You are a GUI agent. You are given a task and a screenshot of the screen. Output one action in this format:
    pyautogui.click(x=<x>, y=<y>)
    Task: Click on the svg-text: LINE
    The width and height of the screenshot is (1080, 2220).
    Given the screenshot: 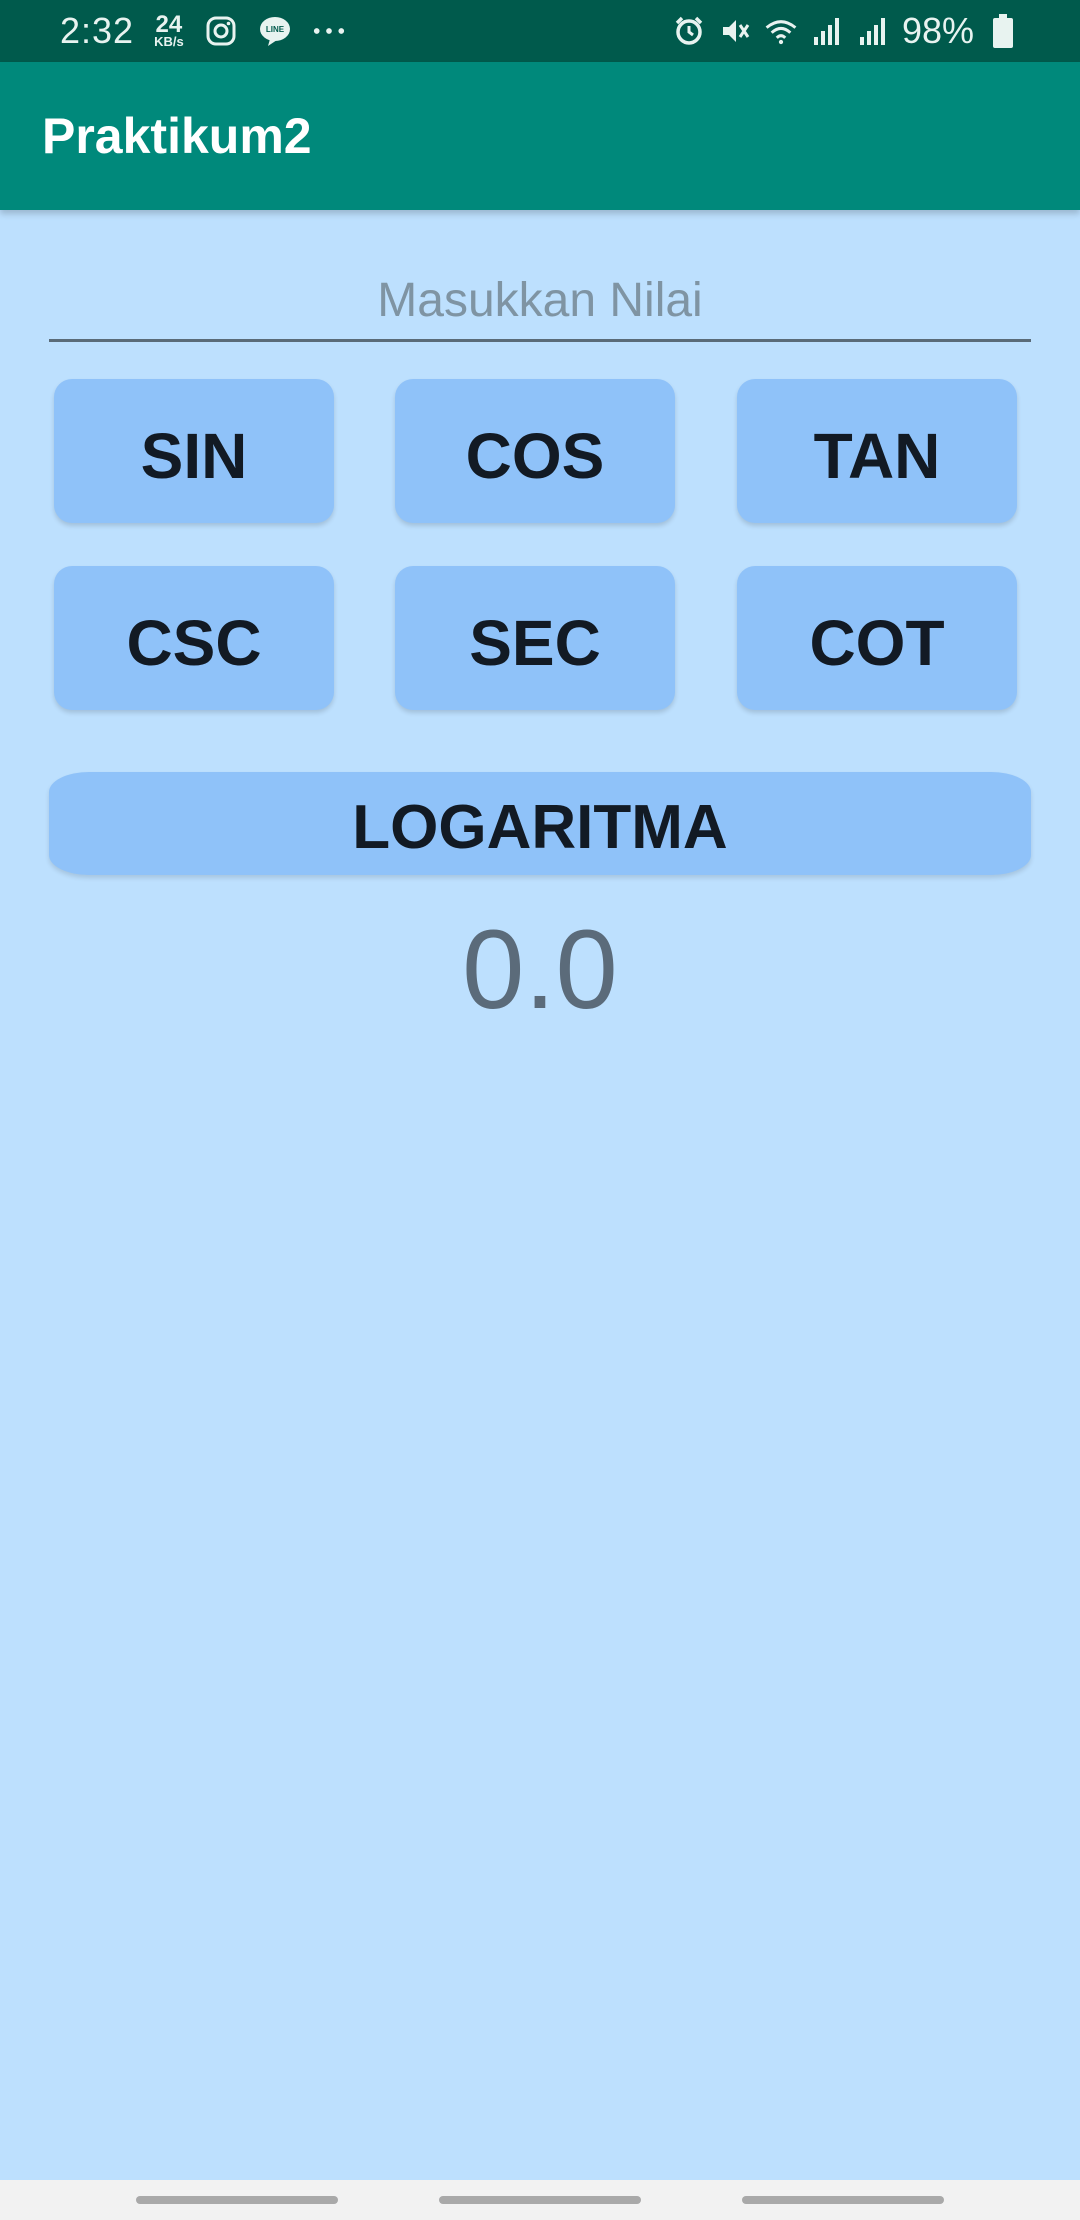 What is the action you would take?
    pyautogui.click(x=275, y=29)
    